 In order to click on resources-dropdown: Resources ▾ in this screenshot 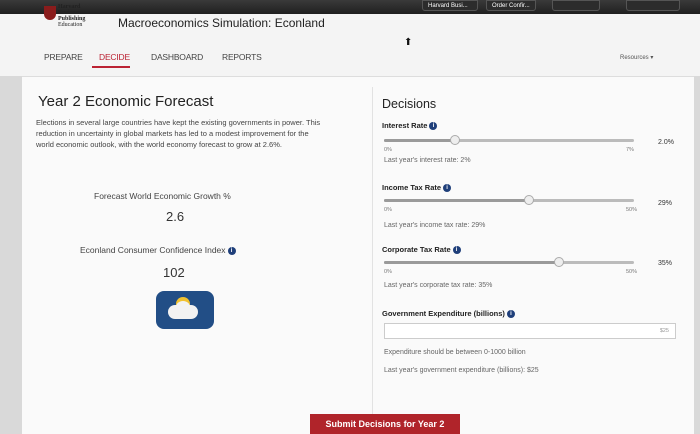, I will do `click(636, 57)`.